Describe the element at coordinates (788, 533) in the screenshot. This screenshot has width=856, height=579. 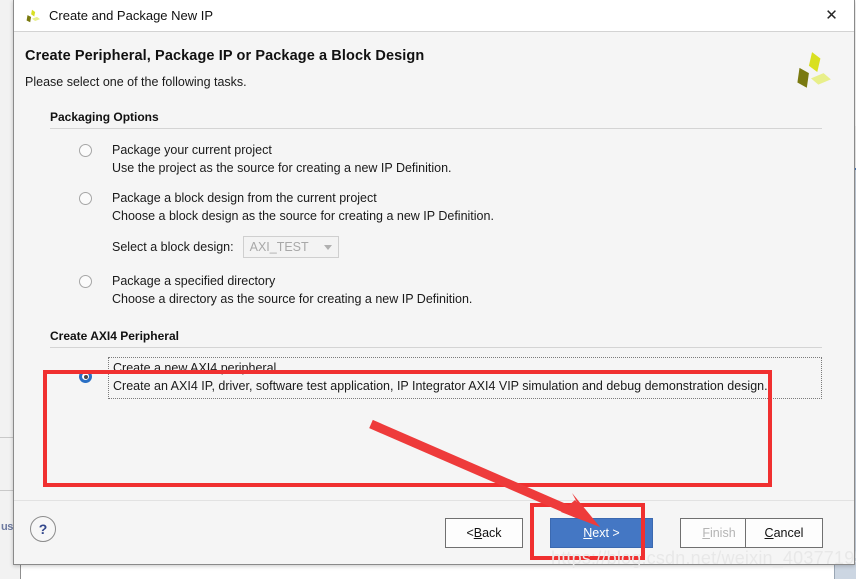
I see `cancel-button-label: ancel` at that location.